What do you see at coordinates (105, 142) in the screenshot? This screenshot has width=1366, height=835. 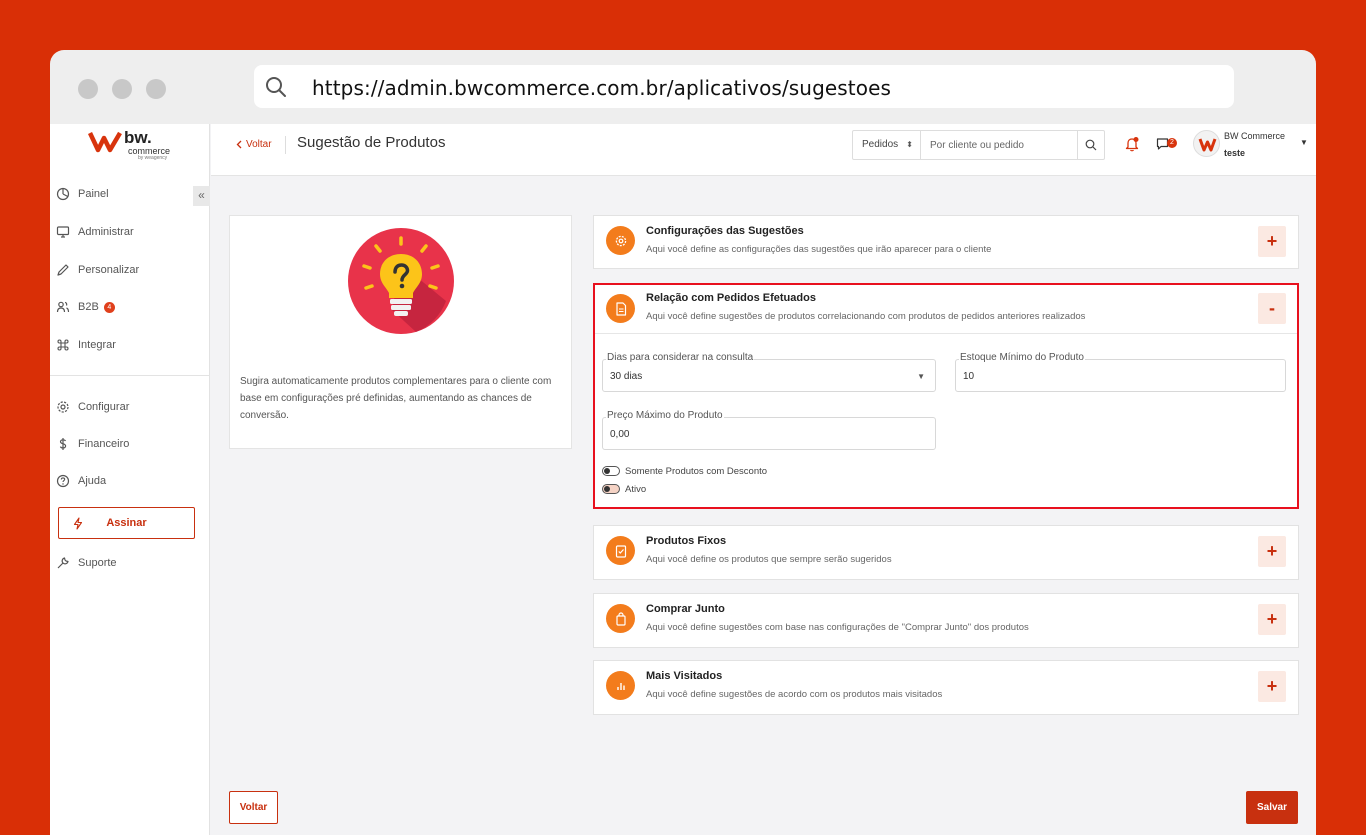 I see `logo-mark-icon` at bounding box center [105, 142].